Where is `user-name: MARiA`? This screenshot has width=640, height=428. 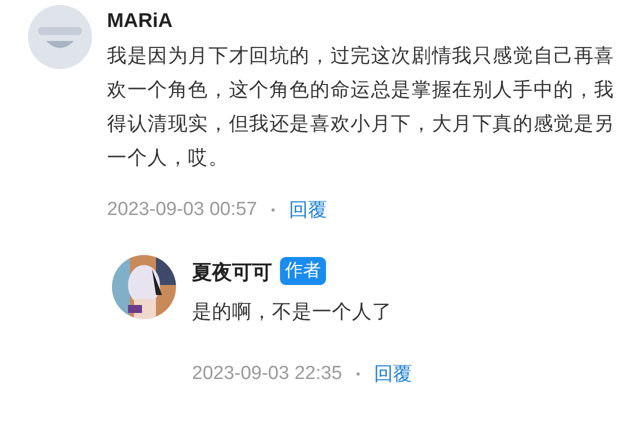
user-name: MARiA is located at coordinates (140, 21).